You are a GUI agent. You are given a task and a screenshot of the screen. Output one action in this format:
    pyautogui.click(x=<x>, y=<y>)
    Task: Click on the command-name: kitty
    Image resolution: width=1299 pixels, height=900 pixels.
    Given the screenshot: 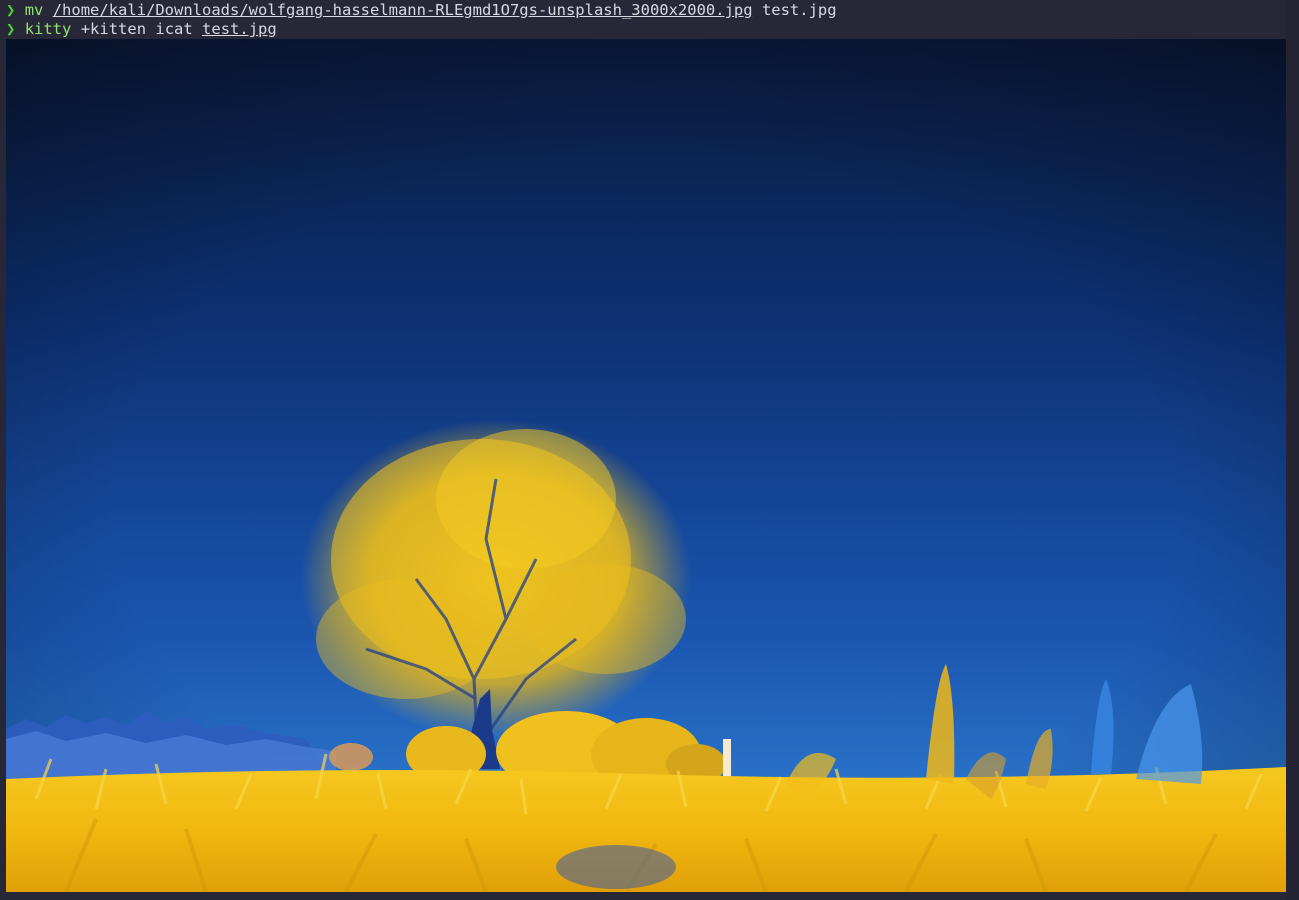 What is the action you would take?
    pyautogui.click(x=48, y=29)
    